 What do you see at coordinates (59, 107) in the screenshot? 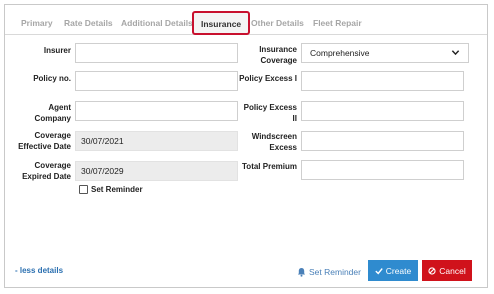
I see `agent-company-label-line-1: Agent` at bounding box center [59, 107].